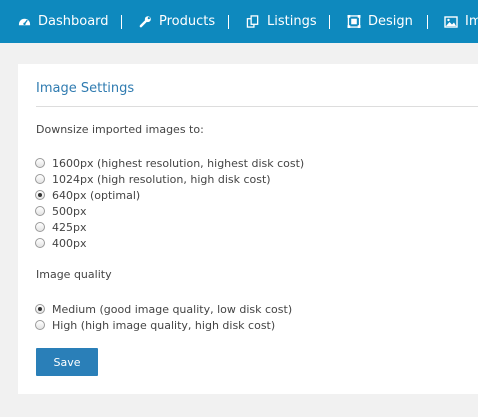  Describe the element at coordinates (24, 22) in the screenshot. I see `dashboard-icon` at that location.